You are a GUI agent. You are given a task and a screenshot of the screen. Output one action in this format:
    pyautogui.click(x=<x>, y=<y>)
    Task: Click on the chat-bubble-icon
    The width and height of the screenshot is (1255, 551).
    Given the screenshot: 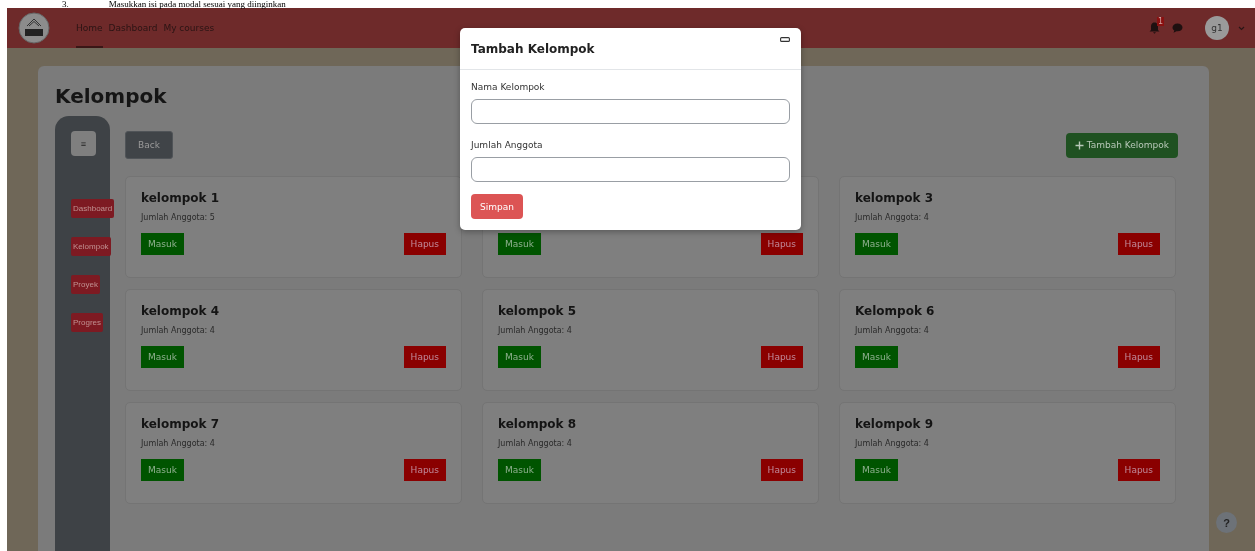 What is the action you would take?
    pyautogui.click(x=1177, y=28)
    